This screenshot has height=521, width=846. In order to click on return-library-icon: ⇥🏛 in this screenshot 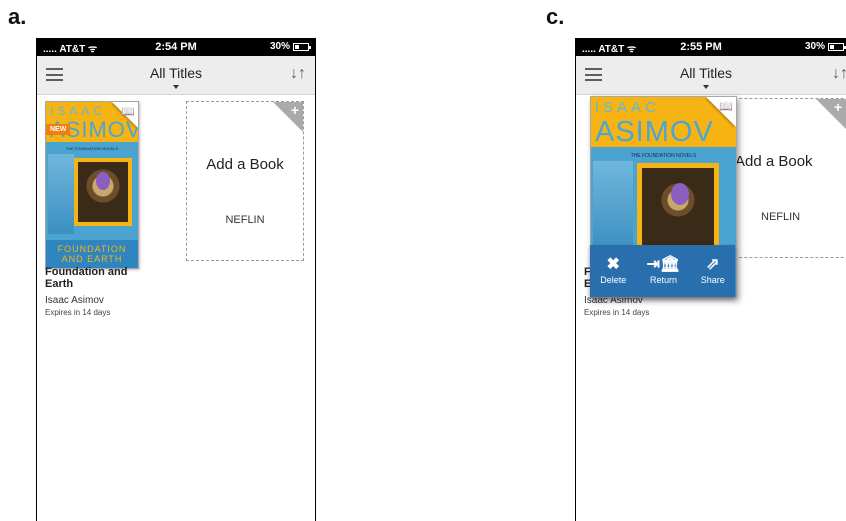, I will do `click(663, 264)`.